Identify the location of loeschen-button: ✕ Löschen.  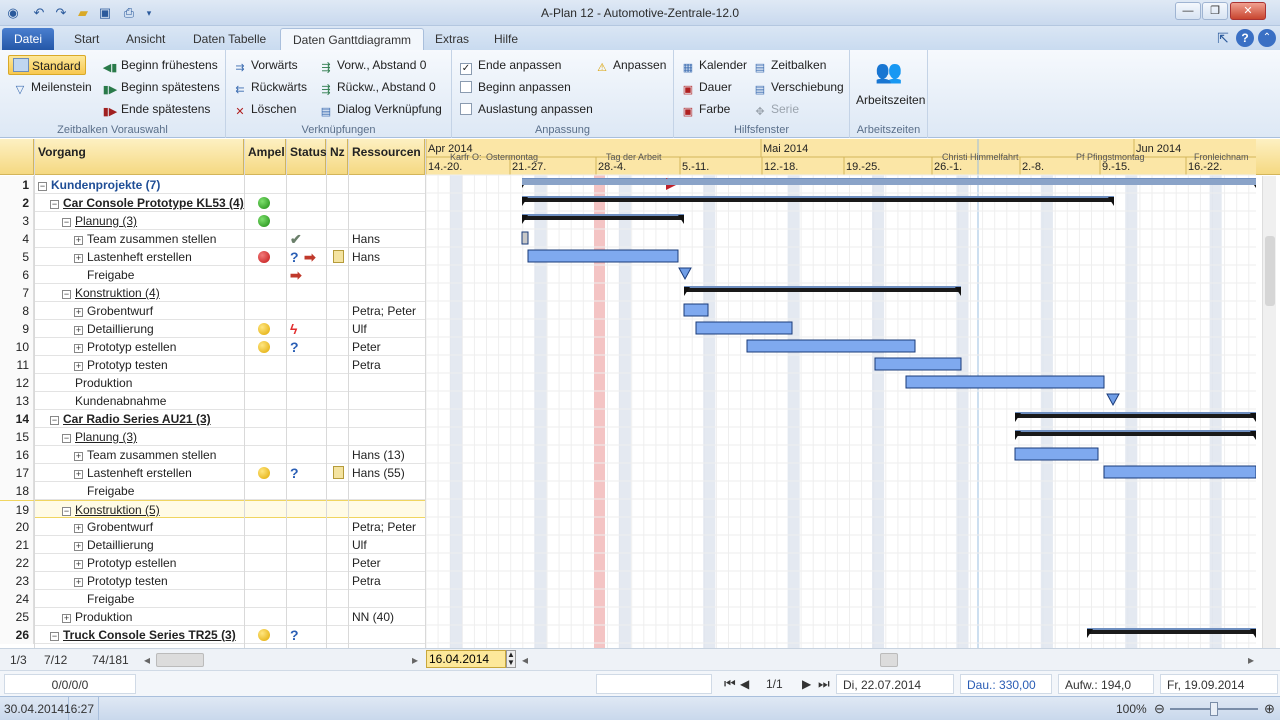
(264, 109).